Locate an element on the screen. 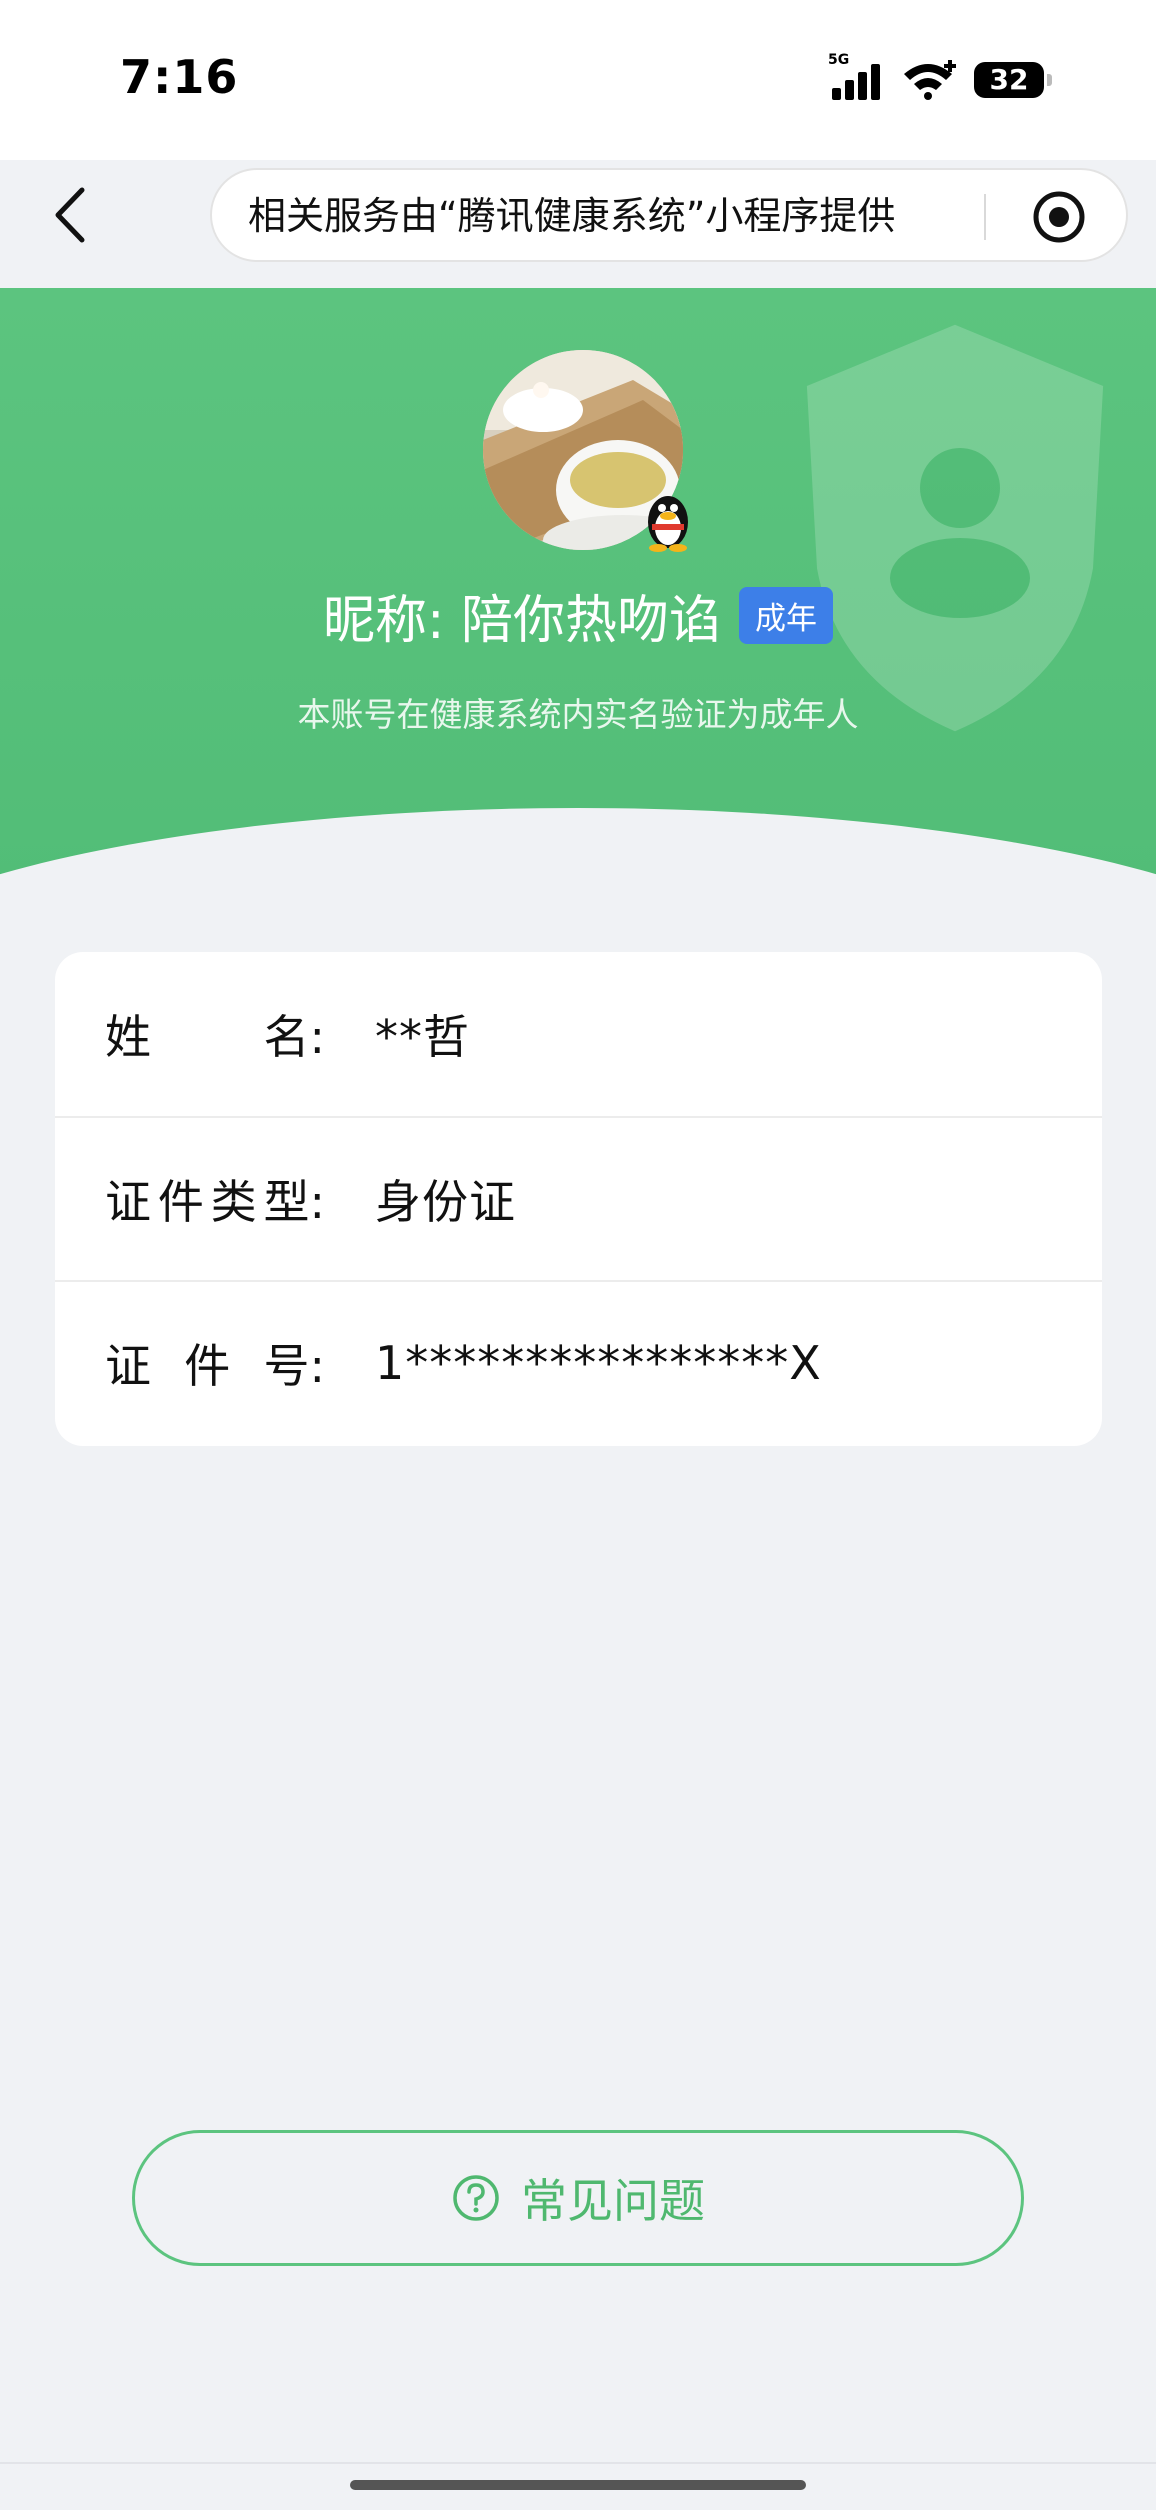 Image resolution: width=1156 pixels, height=2510 pixels. capsule-divider is located at coordinates (985, 217).